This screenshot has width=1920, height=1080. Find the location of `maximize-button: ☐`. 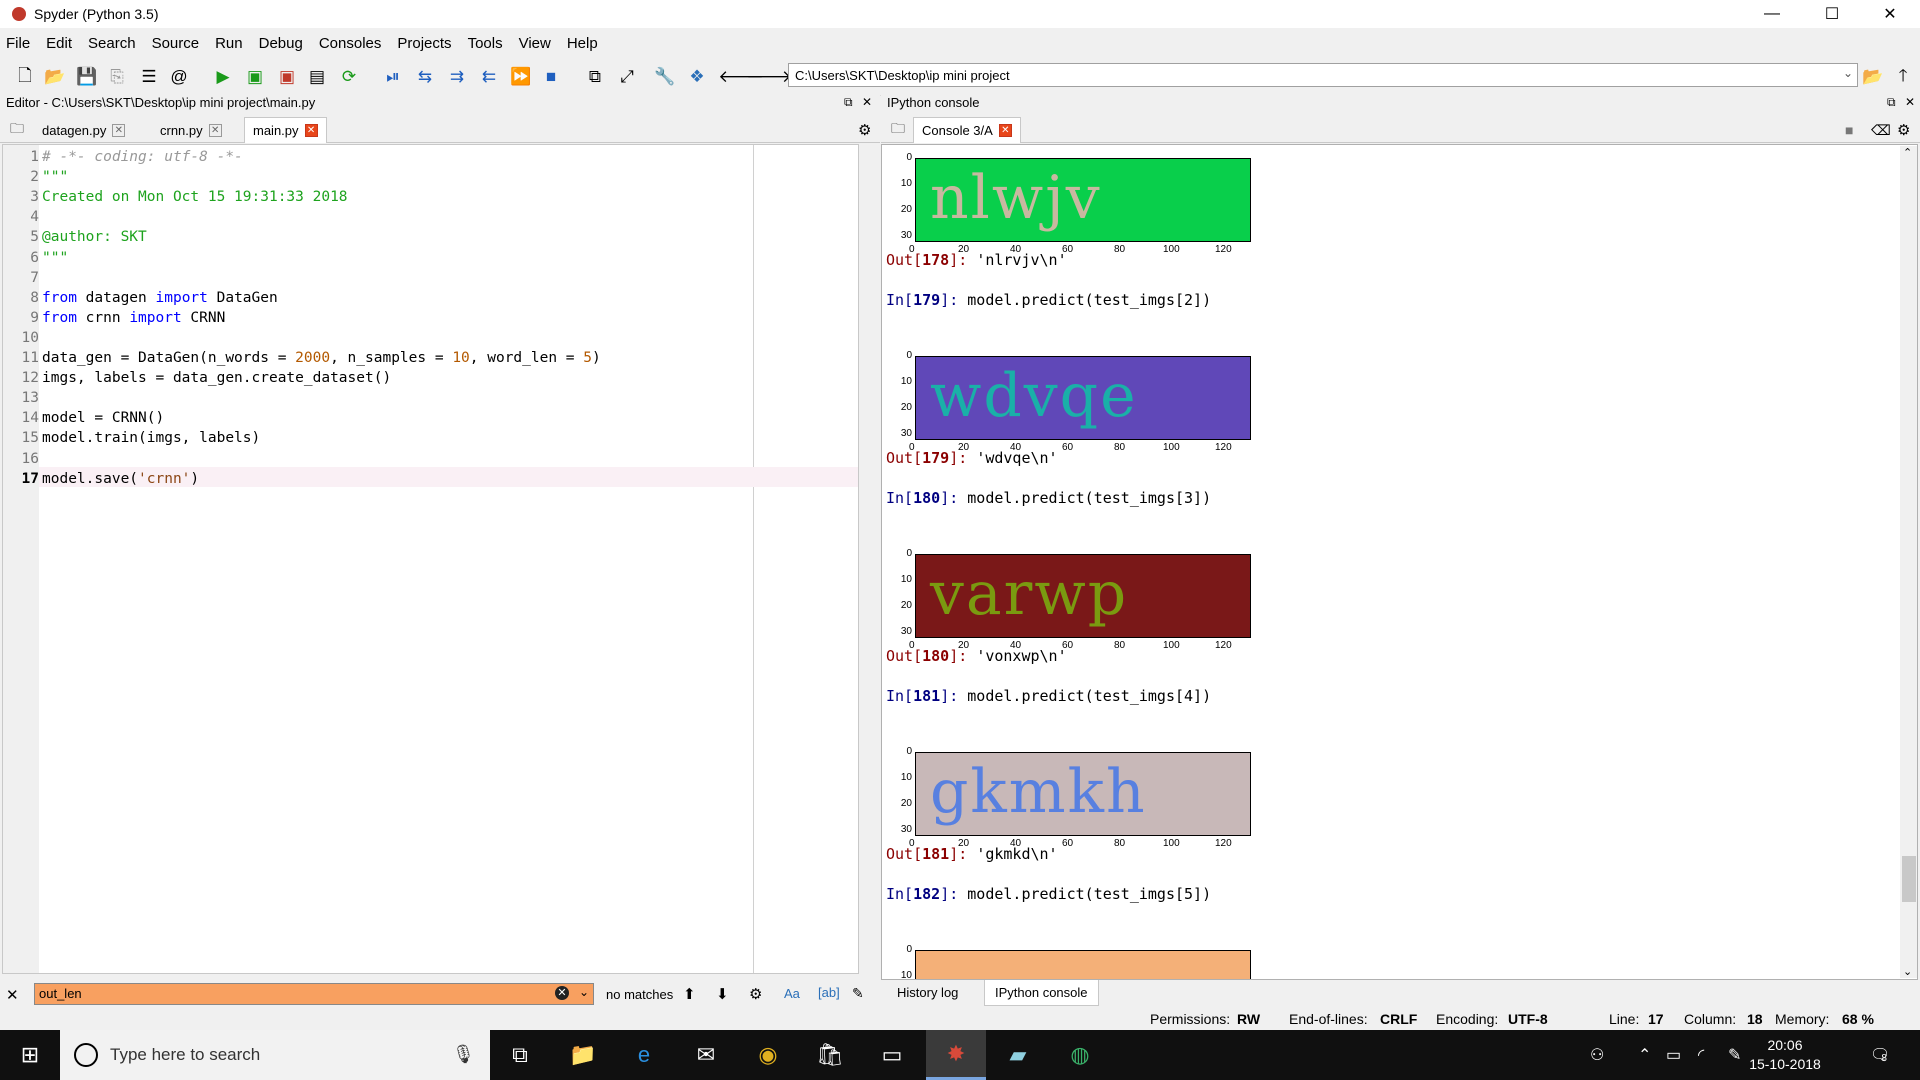

maximize-button: ☐ is located at coordinates (1832, 14).